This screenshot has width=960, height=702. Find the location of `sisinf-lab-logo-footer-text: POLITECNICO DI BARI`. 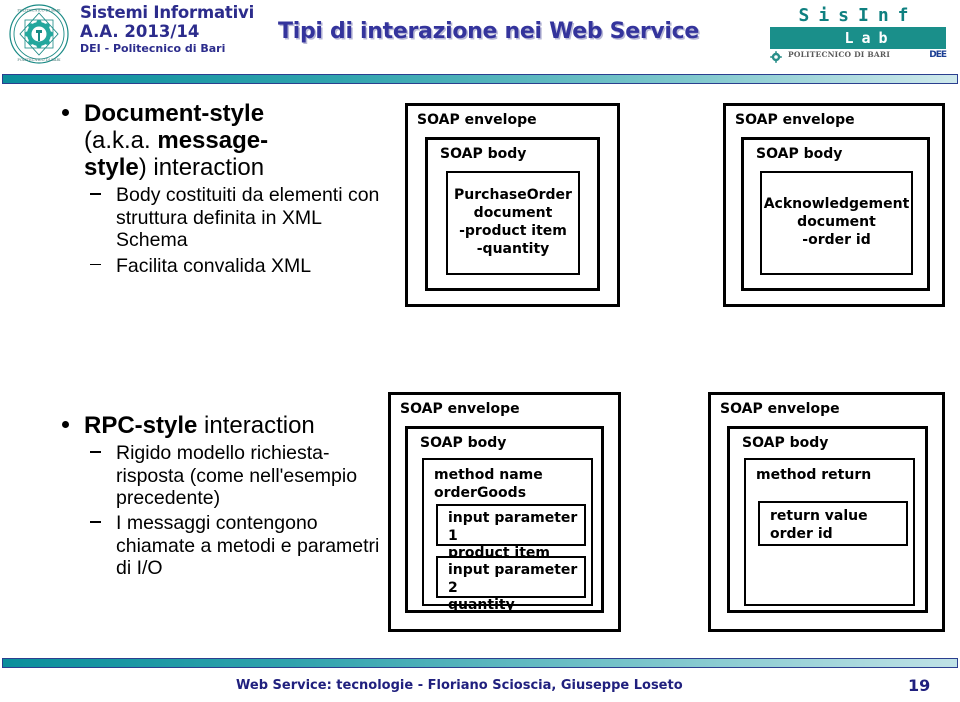

sisinf-lab-logo-footer-text: POLITECNICO DI BARI is located at coordinates (839, 54).